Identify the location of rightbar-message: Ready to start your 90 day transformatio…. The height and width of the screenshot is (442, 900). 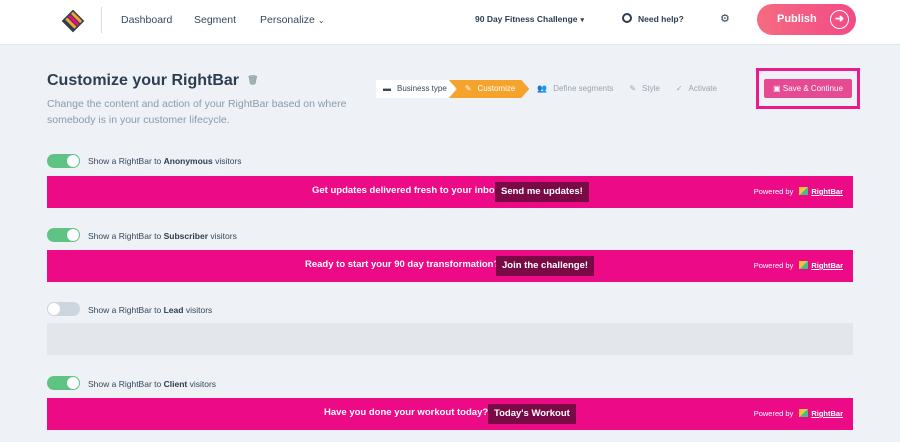
(402, 264).